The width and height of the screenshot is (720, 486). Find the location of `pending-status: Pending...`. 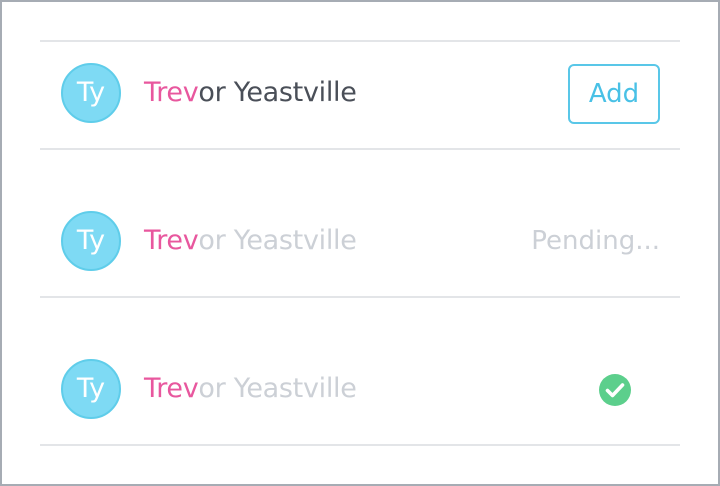

pending-status: Pending... is located at coordinates (595, 241).